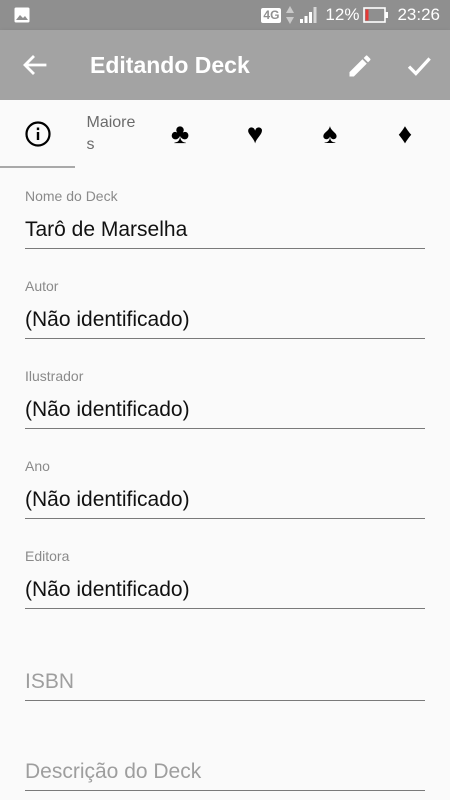 The image size is (450, 800). What do you see at coordinates (376, 15) in the screenshot?
I see `battery-icon` at bounding box center [376, 15].